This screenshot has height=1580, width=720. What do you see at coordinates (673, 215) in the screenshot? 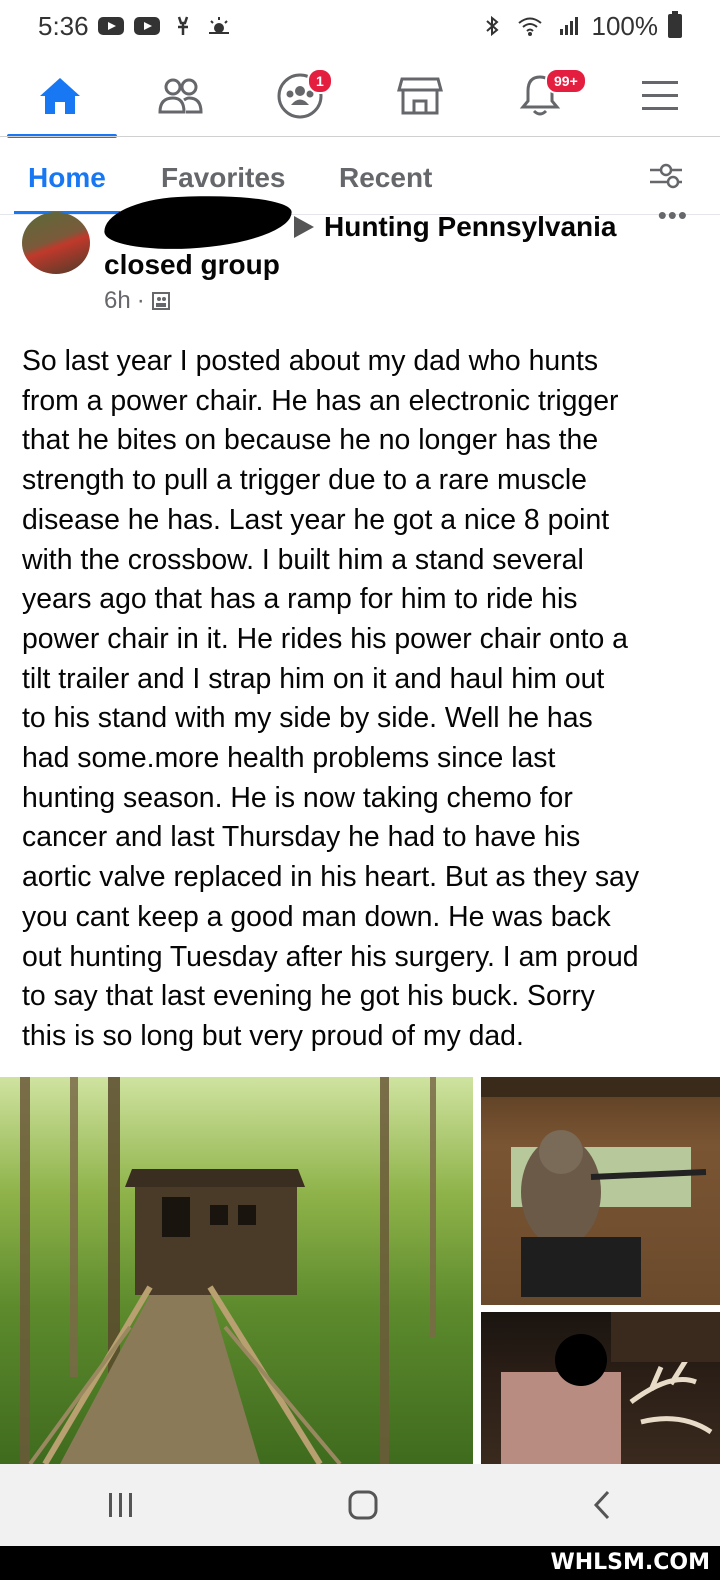
I see `more-options-icon: •••` at bounding box center [673, 215].